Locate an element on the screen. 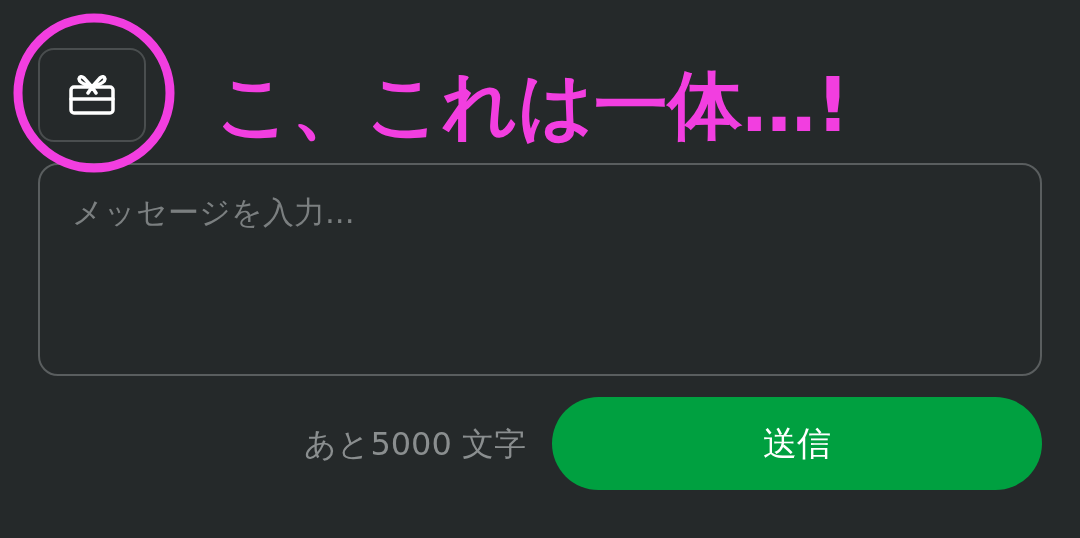 Image resolution: width=1080 pixels, height=538 pixels. gift-icon is located at coordinates (92, 95).